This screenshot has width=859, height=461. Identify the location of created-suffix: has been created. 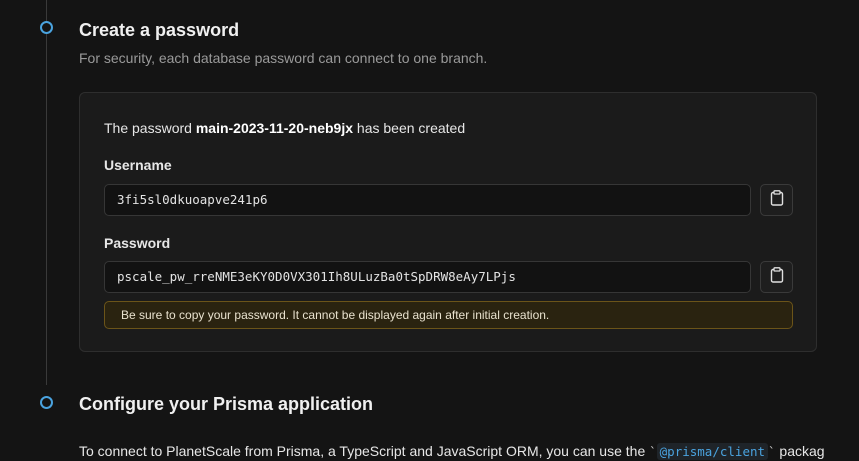
(409, 128).